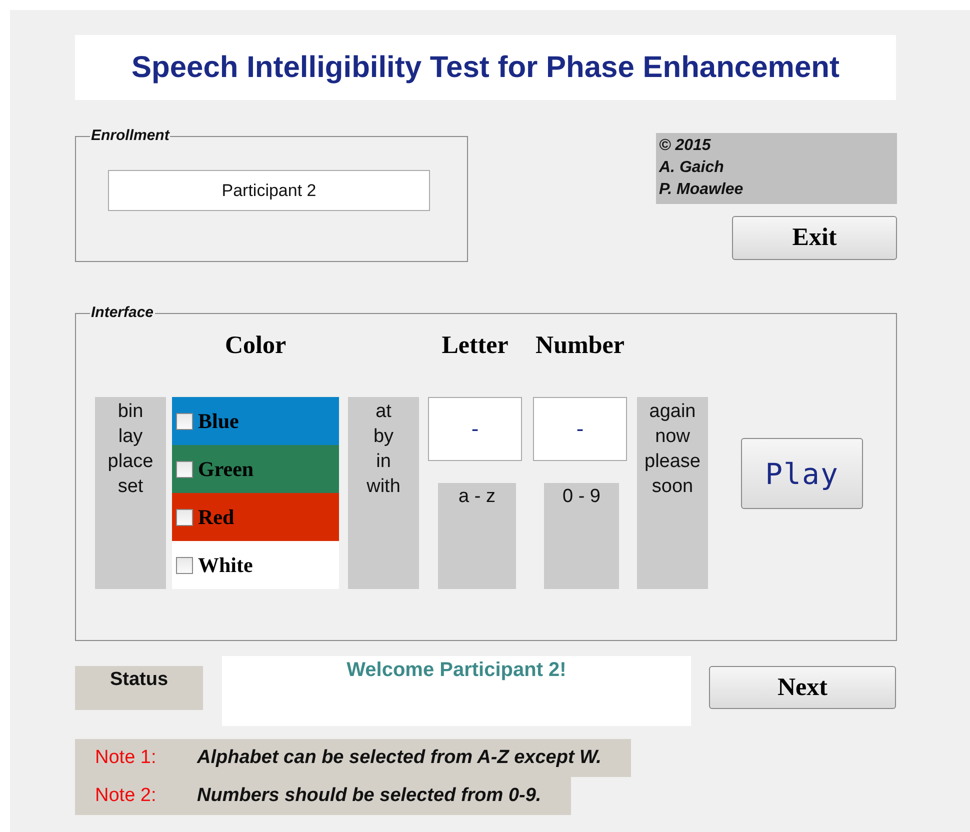  I want to click on range-hint: 0 - 9, so click(581, 536).